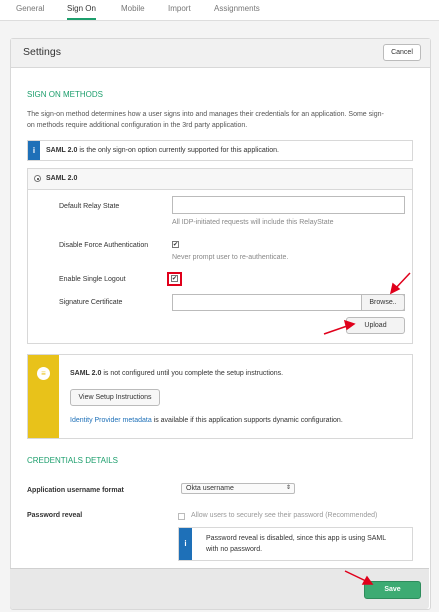  Describe the element at coordinates (349, 325) in the screenshot. I see `upload-arrow-head` at that location.